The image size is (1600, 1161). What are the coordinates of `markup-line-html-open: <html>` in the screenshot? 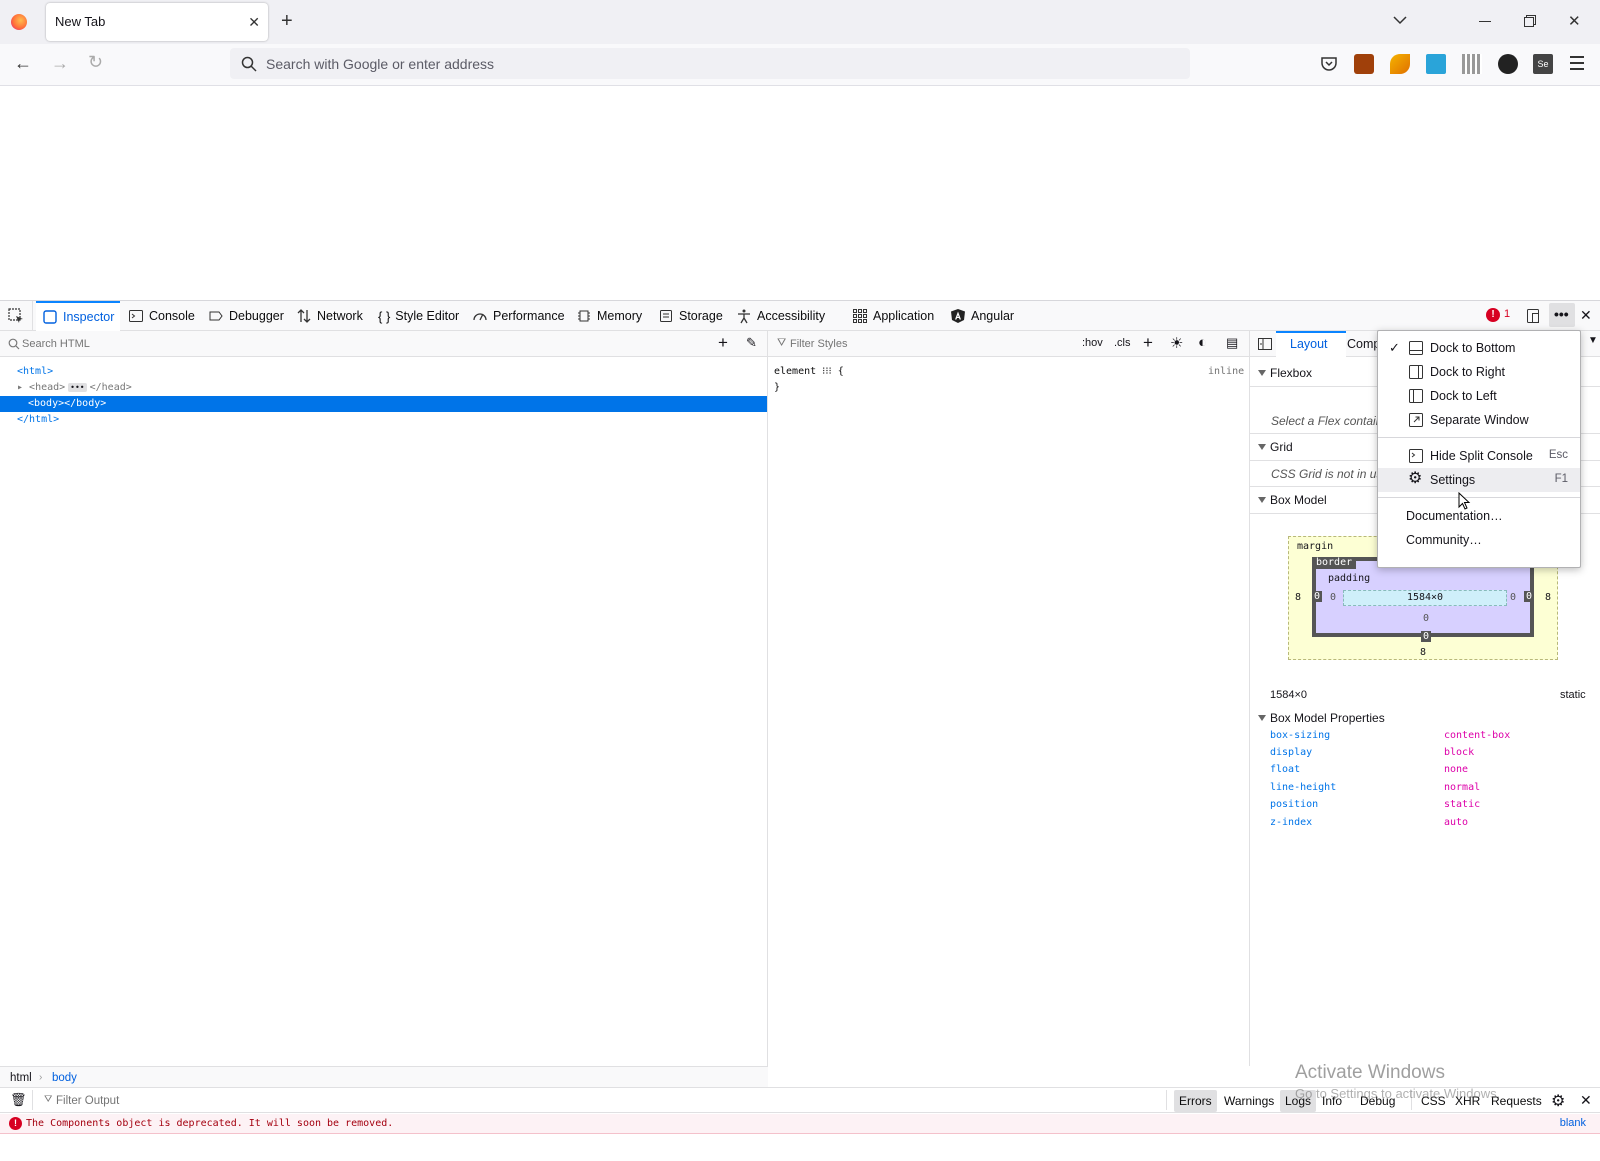 It's located at (35, 371).